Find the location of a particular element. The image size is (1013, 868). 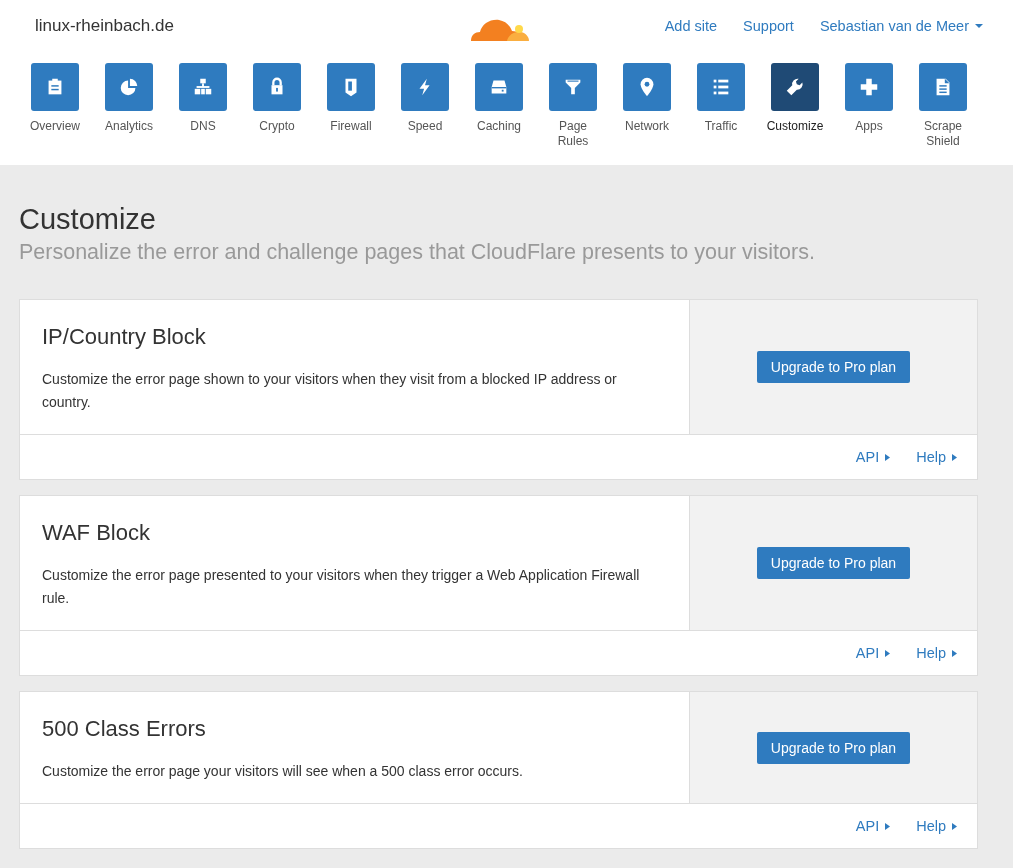

card-description: Customize the error page shown to your visitors when they visit from a blocked IP address or country. is located at coordinates (330, 391).